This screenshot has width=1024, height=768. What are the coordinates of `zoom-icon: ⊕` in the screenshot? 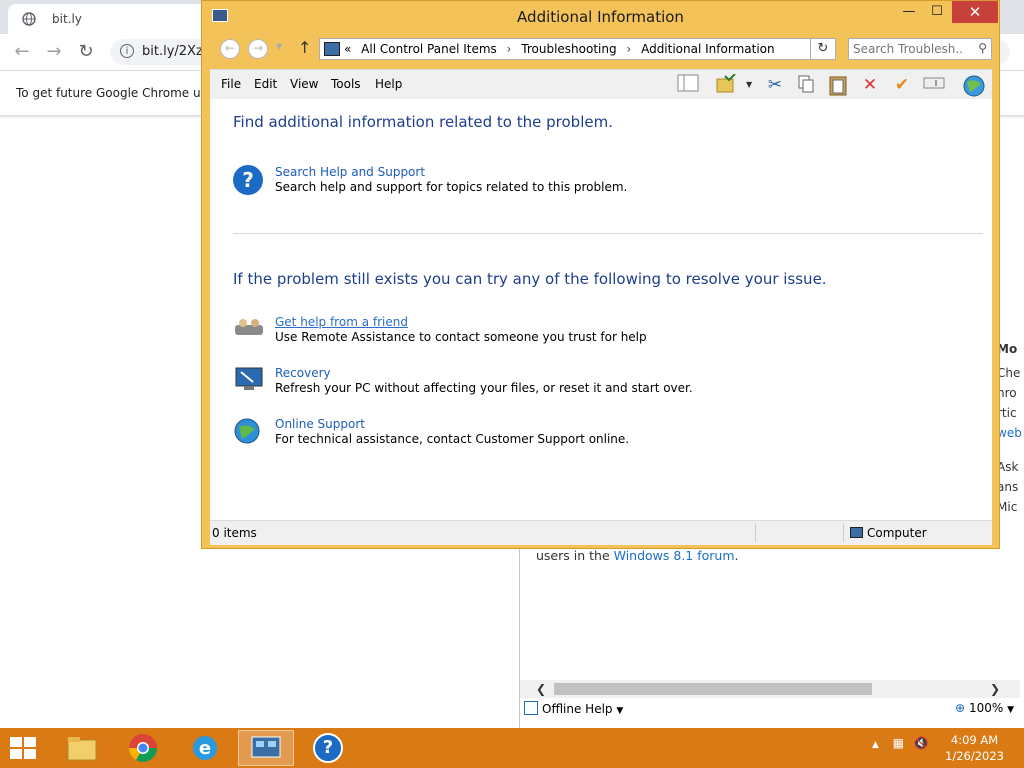 It's located at (960, 708).